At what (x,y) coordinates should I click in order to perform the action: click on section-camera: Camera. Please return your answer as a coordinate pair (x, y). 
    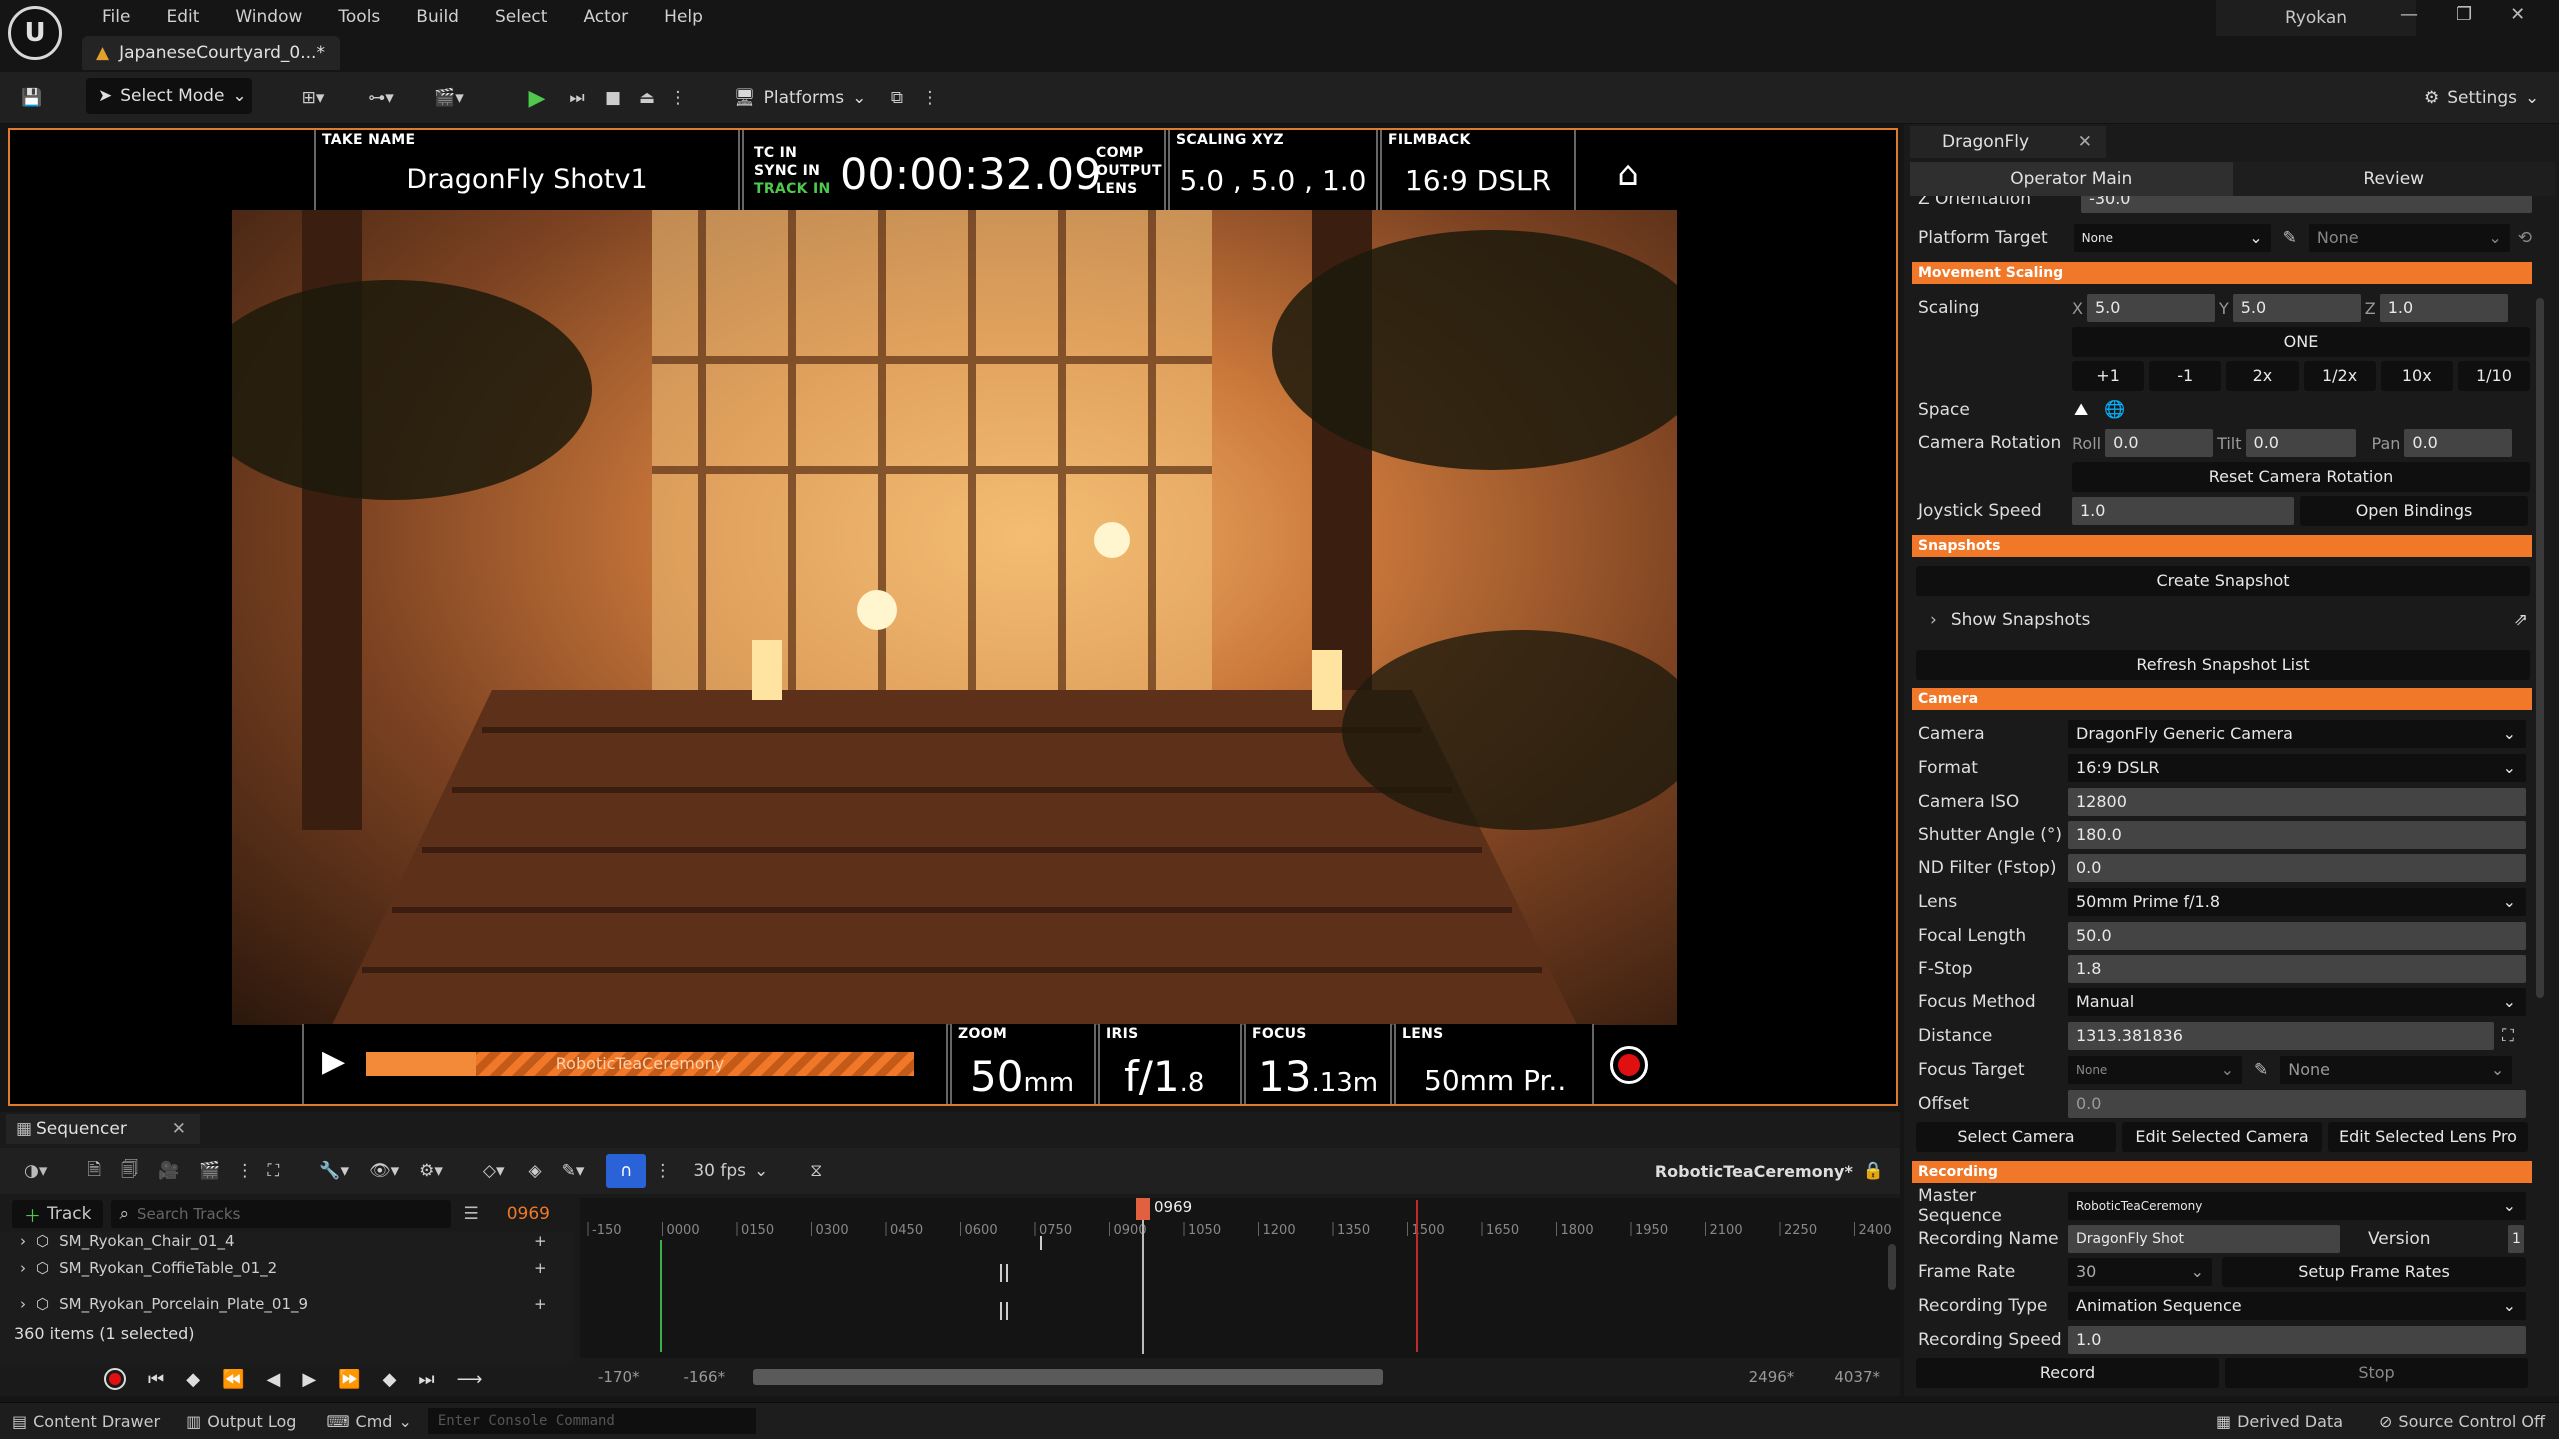
    Looking at the image, I should click on (2222, 699).